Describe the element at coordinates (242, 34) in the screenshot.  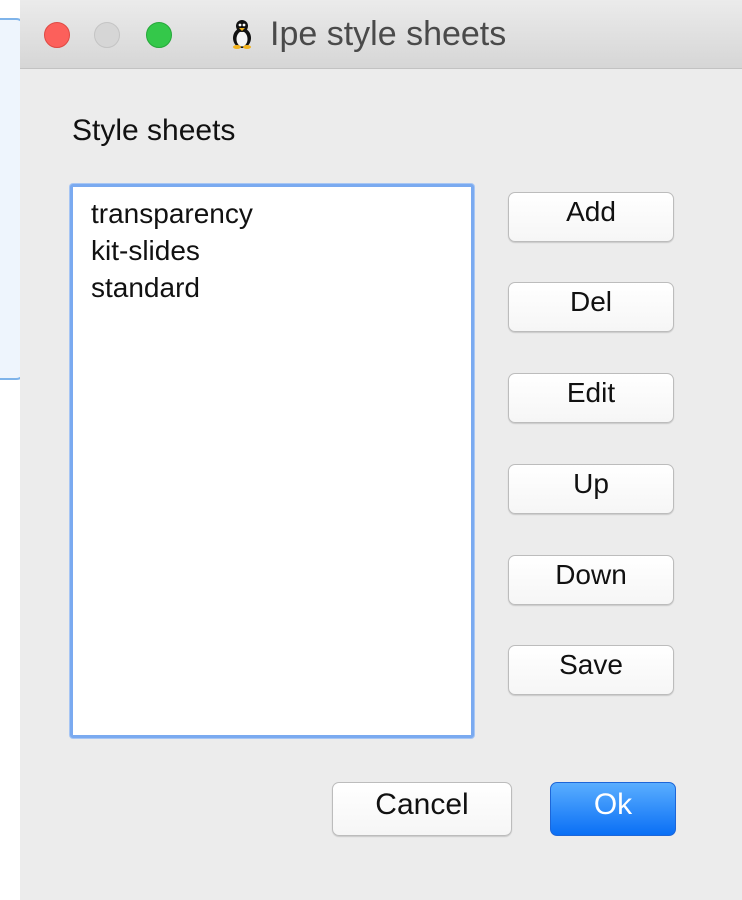
I see `penguin-icon` at that location.